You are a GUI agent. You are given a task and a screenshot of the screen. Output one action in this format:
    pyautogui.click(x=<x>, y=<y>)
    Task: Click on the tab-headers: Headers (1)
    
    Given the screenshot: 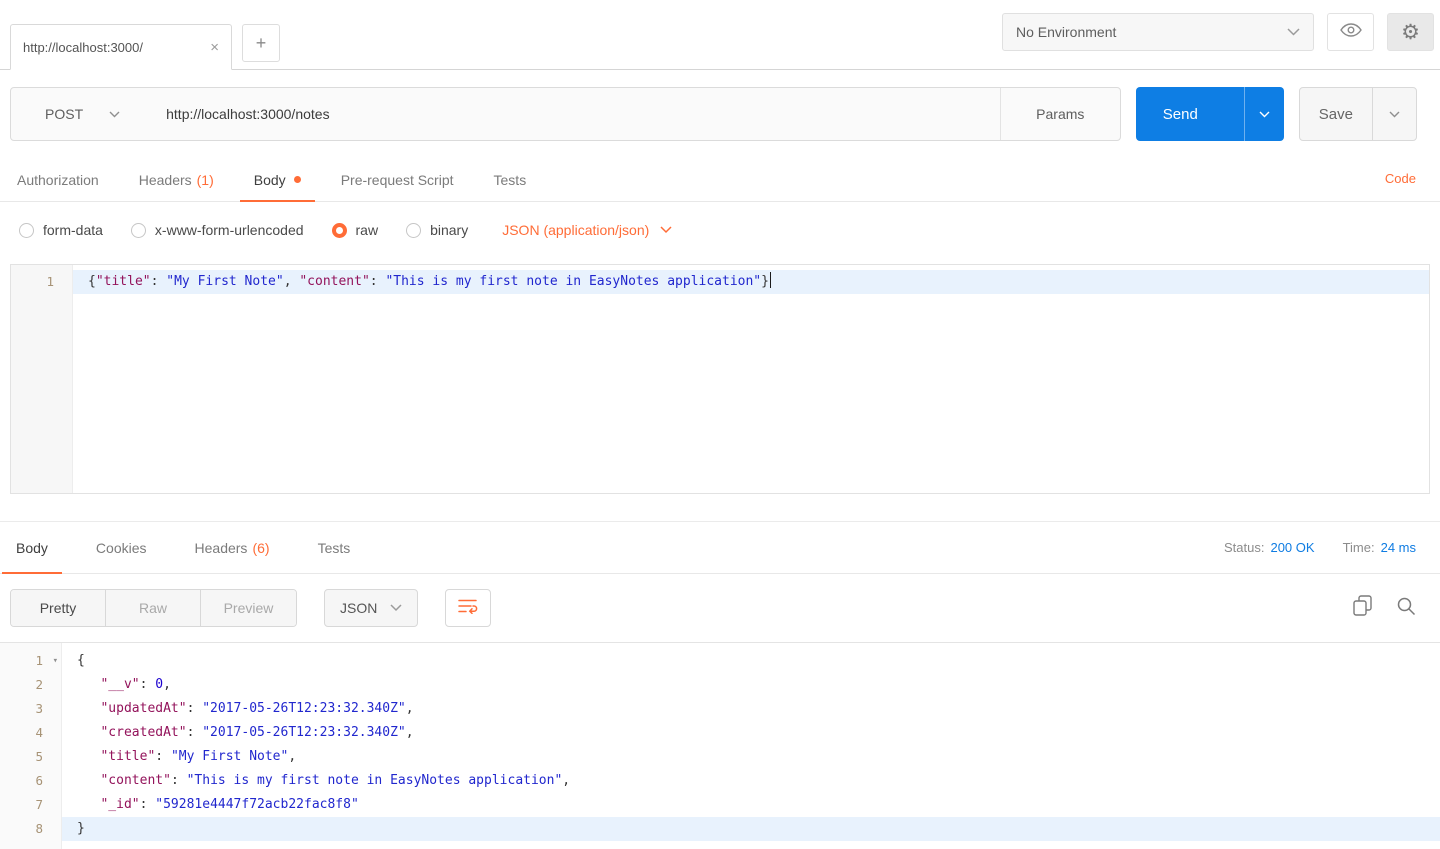 What is the action you would take?
    pyautogui.click(x=176, y=179)
    